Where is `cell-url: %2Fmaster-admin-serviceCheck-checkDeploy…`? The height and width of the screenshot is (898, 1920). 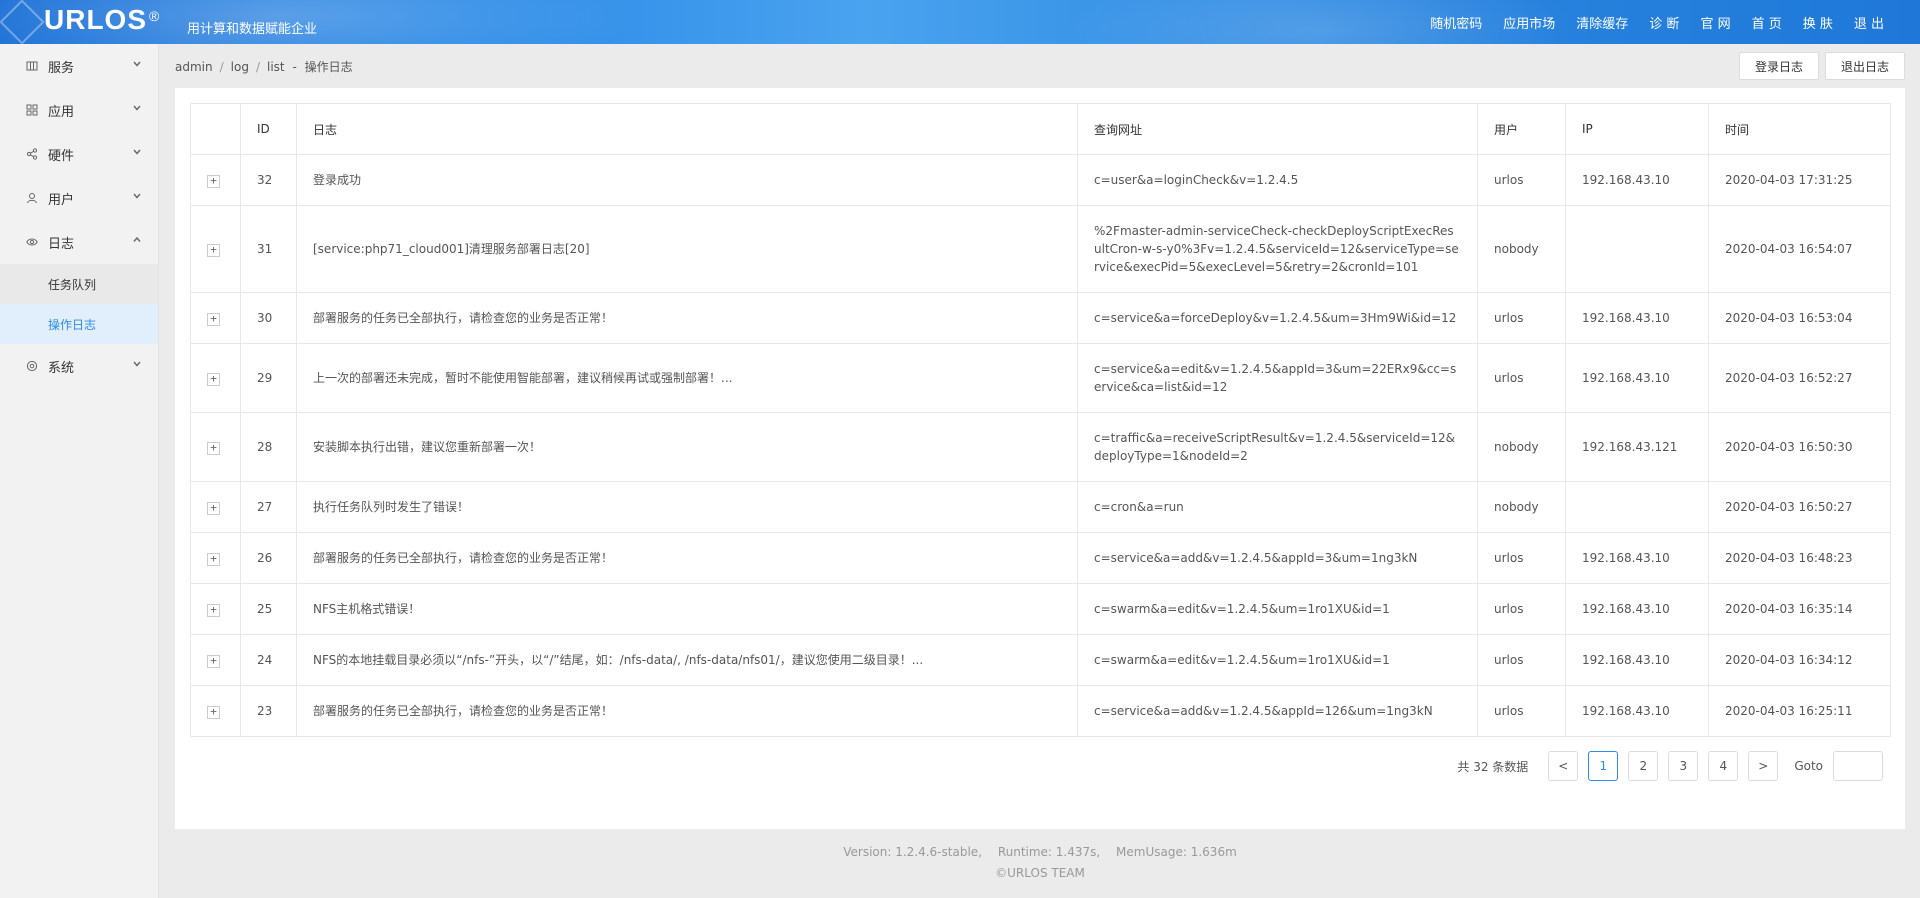 cell-url: %2Fmaster-admin-serviceCheck-checkDeploy… is located at coordinates (1277, 249).